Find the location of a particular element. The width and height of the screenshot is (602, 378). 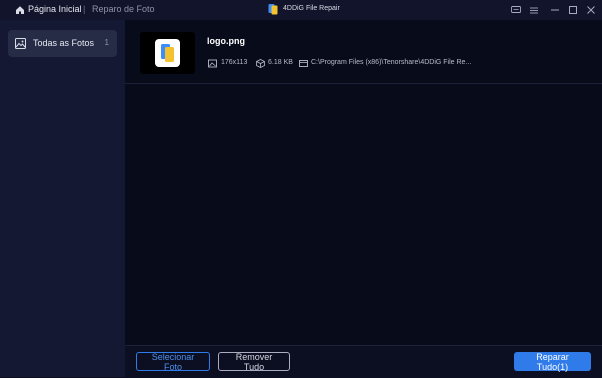

close-icon is located at coordinates (591, 10).